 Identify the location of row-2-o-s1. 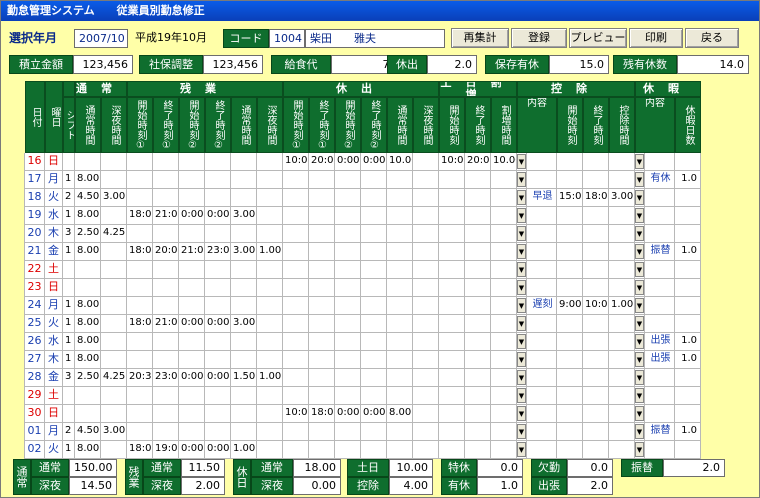
(140, 198).